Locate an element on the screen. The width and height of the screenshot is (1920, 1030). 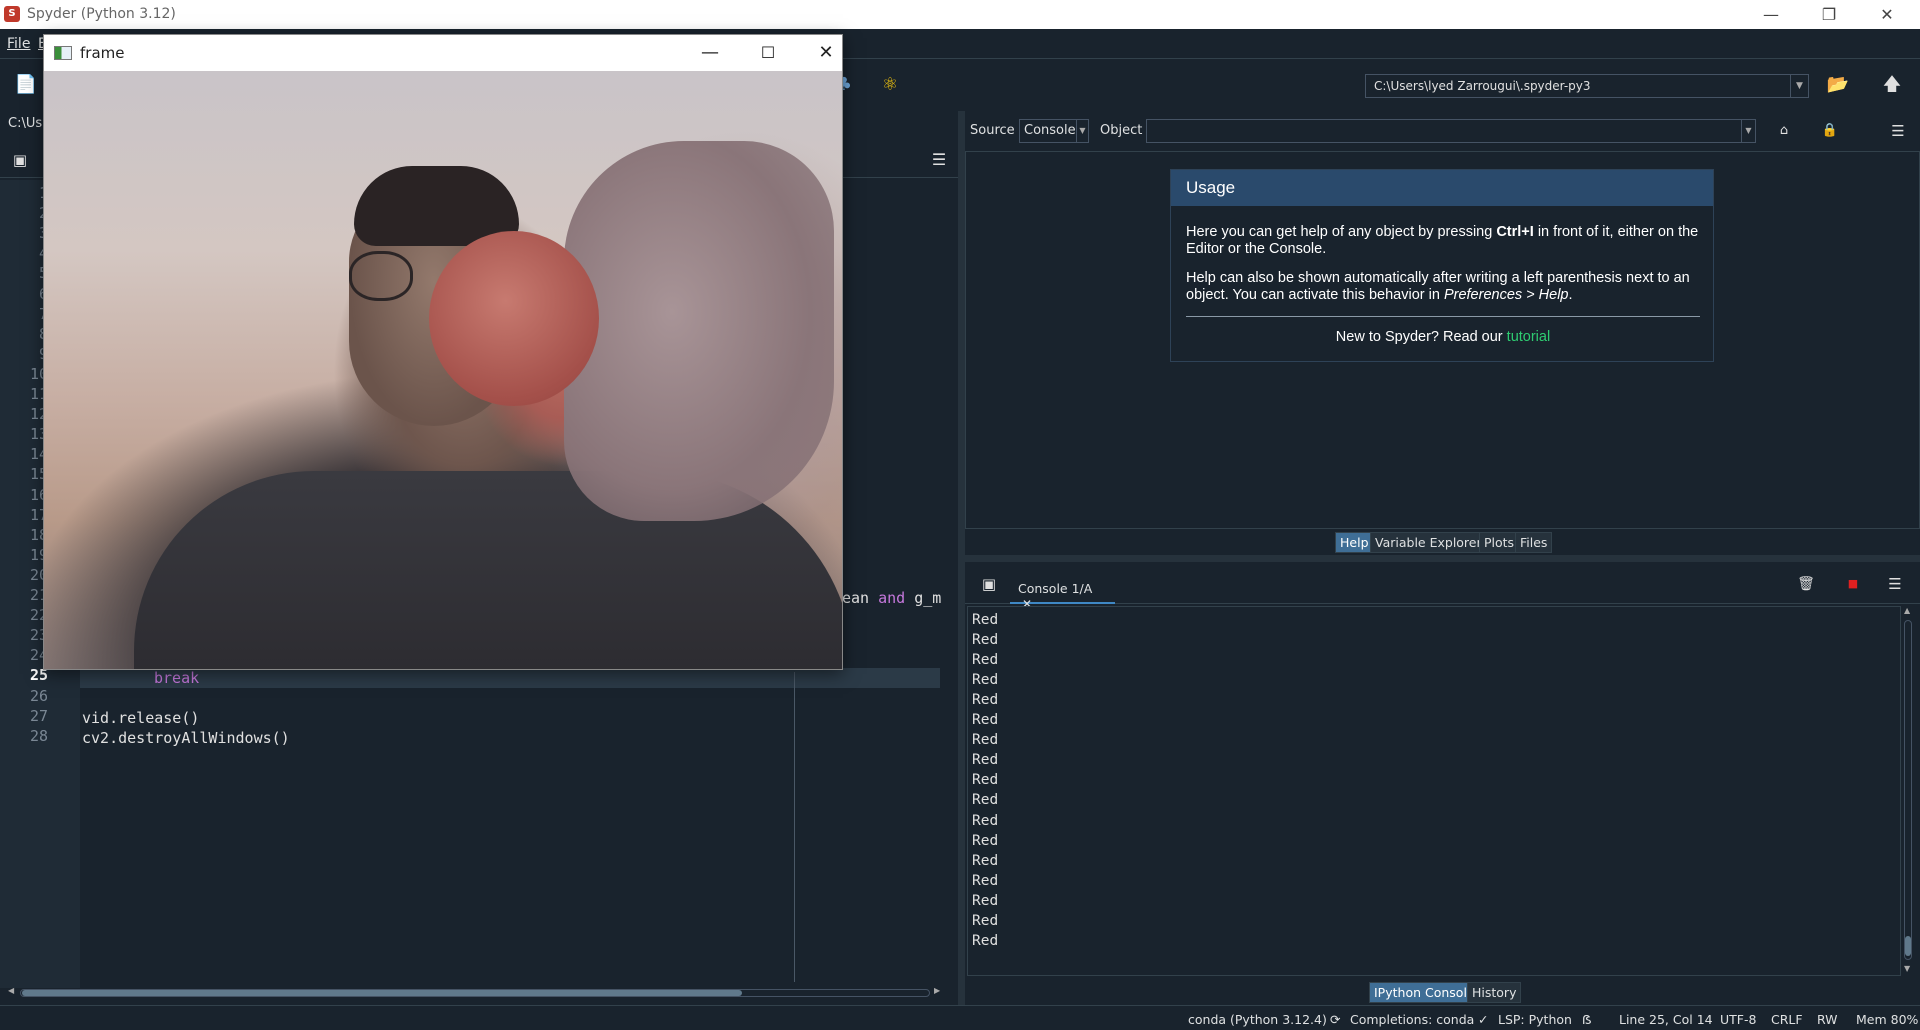
scroll-right-icon: ▶ is located at coordinates (937, 990).